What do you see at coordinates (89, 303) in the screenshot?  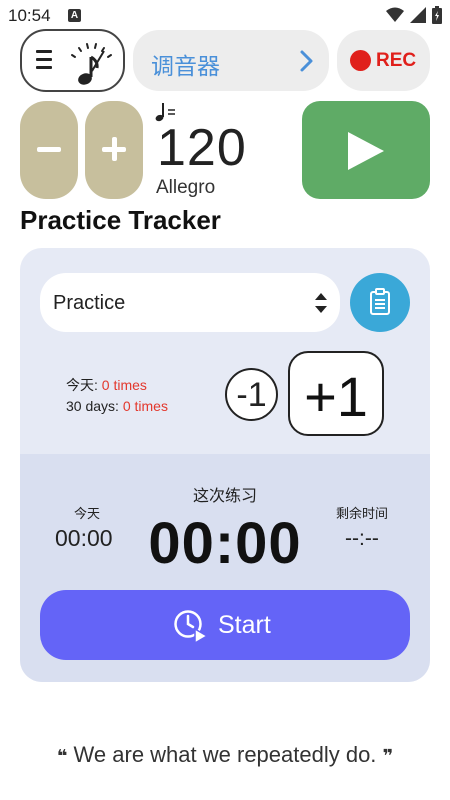 I see `practice-select-value: Practice` at bounding box center [89, 303].